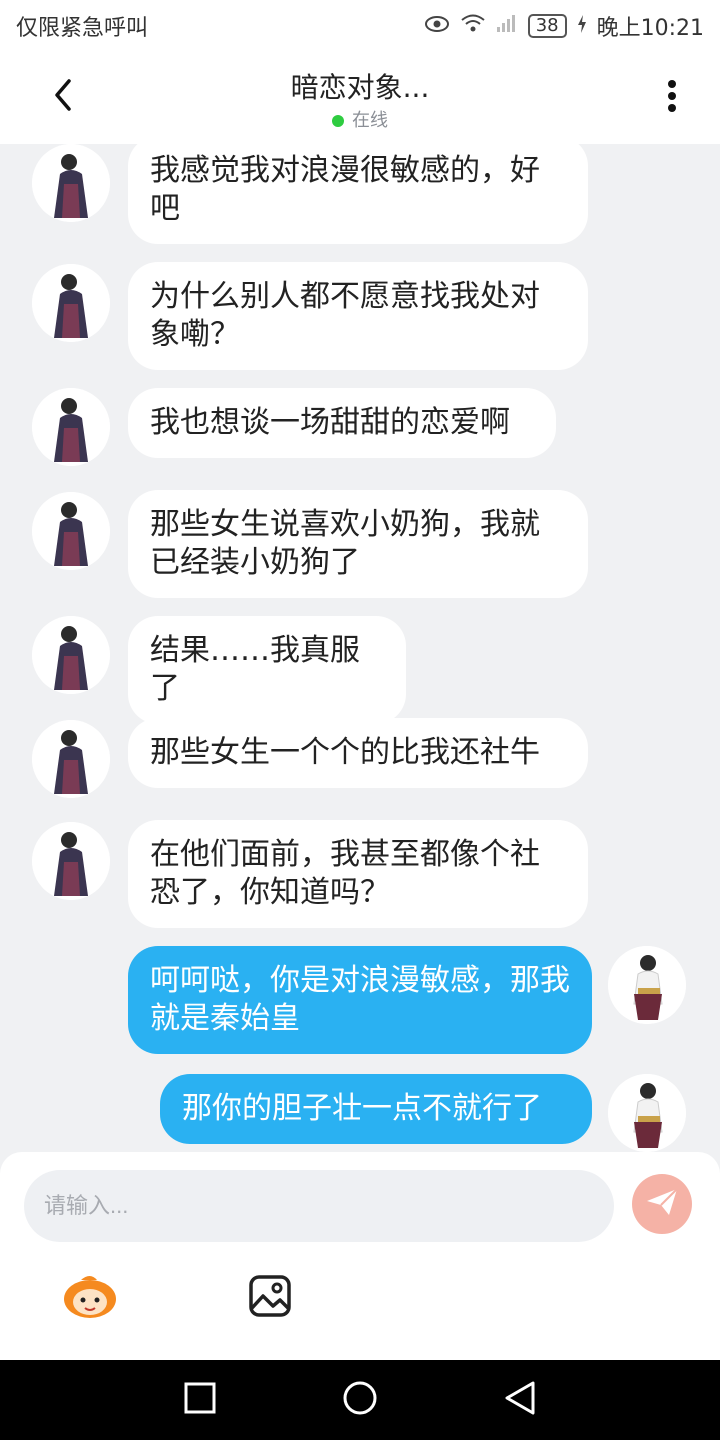 The height and width of the screenshot is (1440, 720). I want to click on charging-icon, so click(582, 26).